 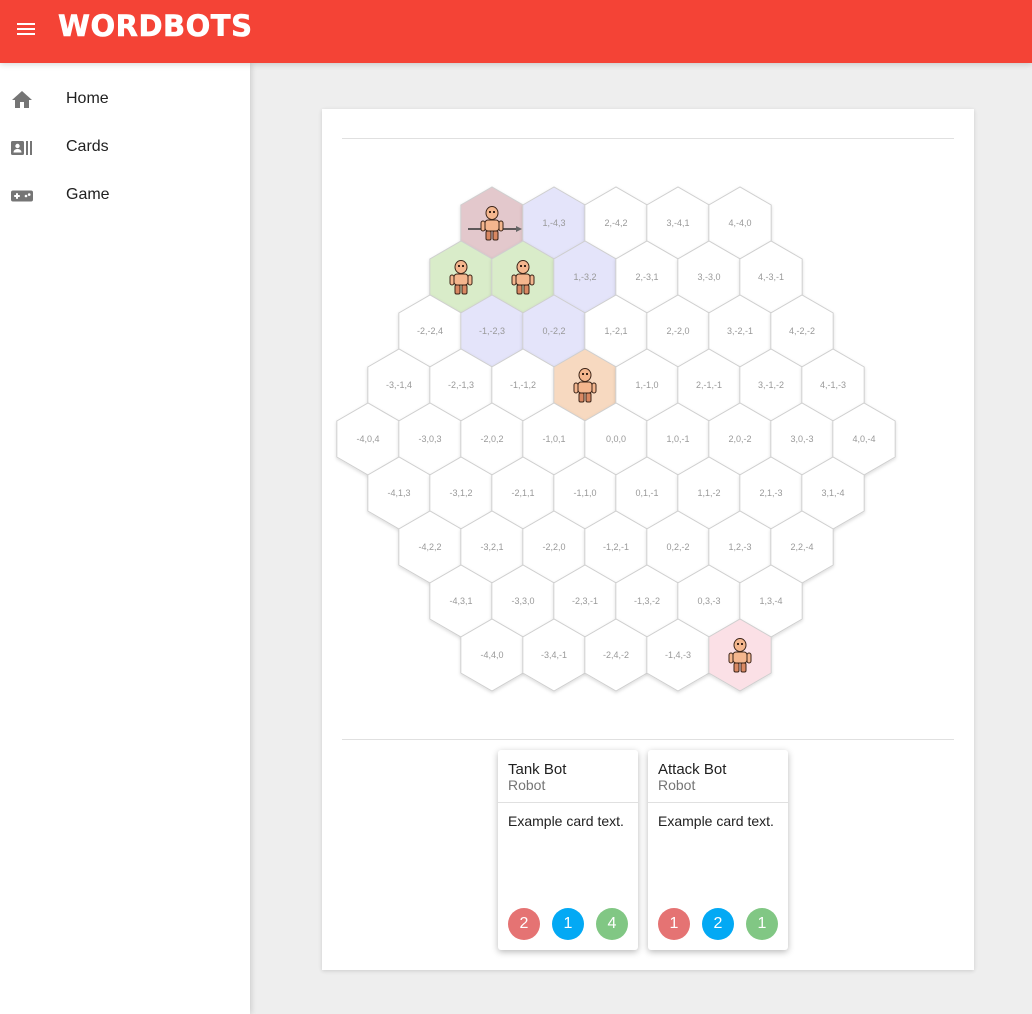 What do you see at coordinates (677, 331) in the screenshot?
I see `hex-coordinate-label: 2,-2,0` at bounding box center [677, 331].